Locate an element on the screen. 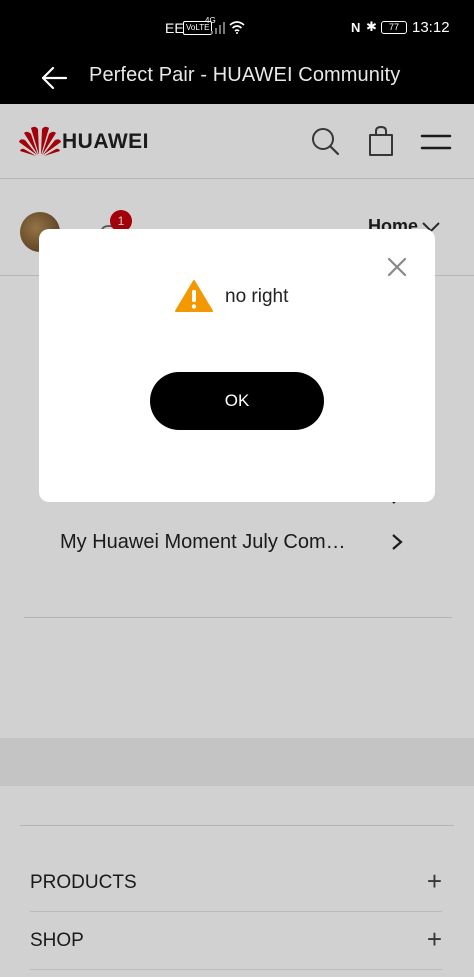 The height and width of the screenshot is (977, 474). status-bar: EE VoLTE 4G N ✱ 77 13:12 is located at coordinates (237, 28).